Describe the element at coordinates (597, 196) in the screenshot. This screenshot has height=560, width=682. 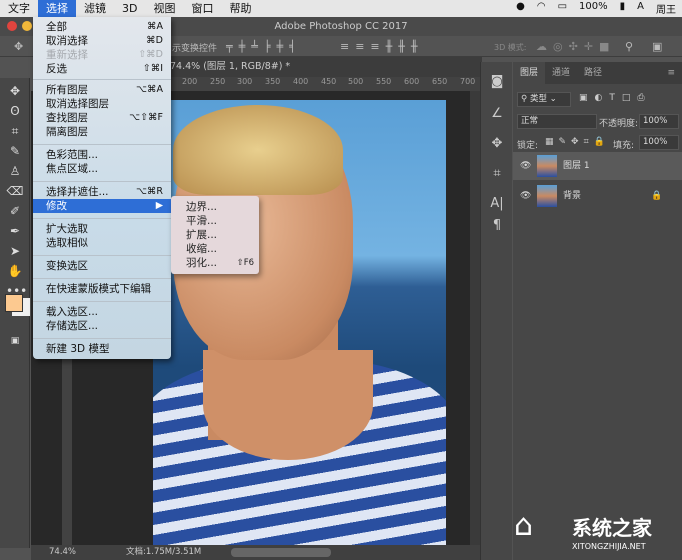
I see `layer-row: 👁 背景 🔒` at that location.